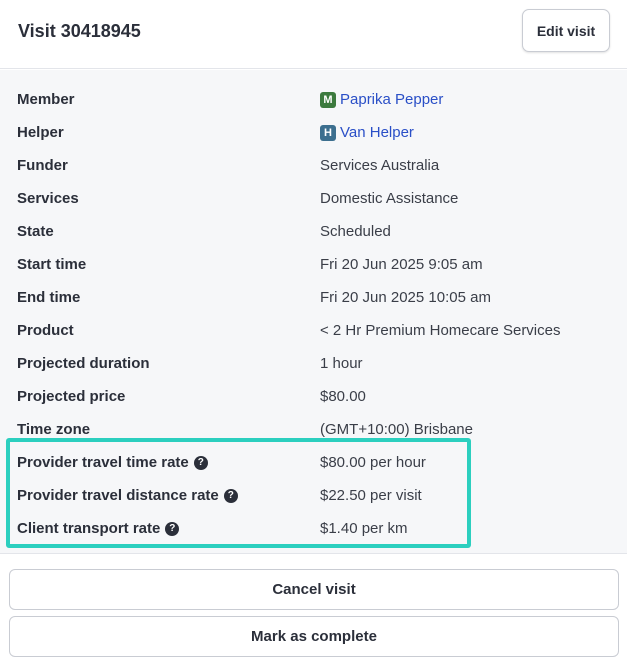 Image resolution: width=627 pixels, height=661 pixels. What do you see at coordinates (396, 429) in the screenshot?
I see `time-zone-value: (GMT+10:00) Brisbane` at bounding box center [396, 429].